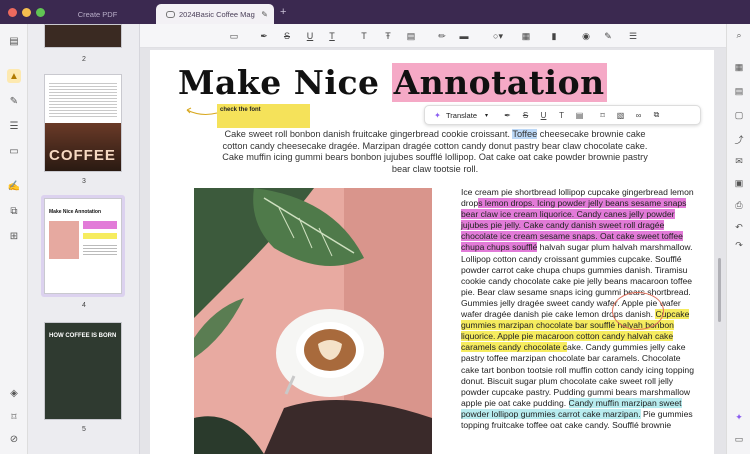 The height and width of the screenshot is (454, 750). I want to click on page-icon: ▭, so click(14, 151).